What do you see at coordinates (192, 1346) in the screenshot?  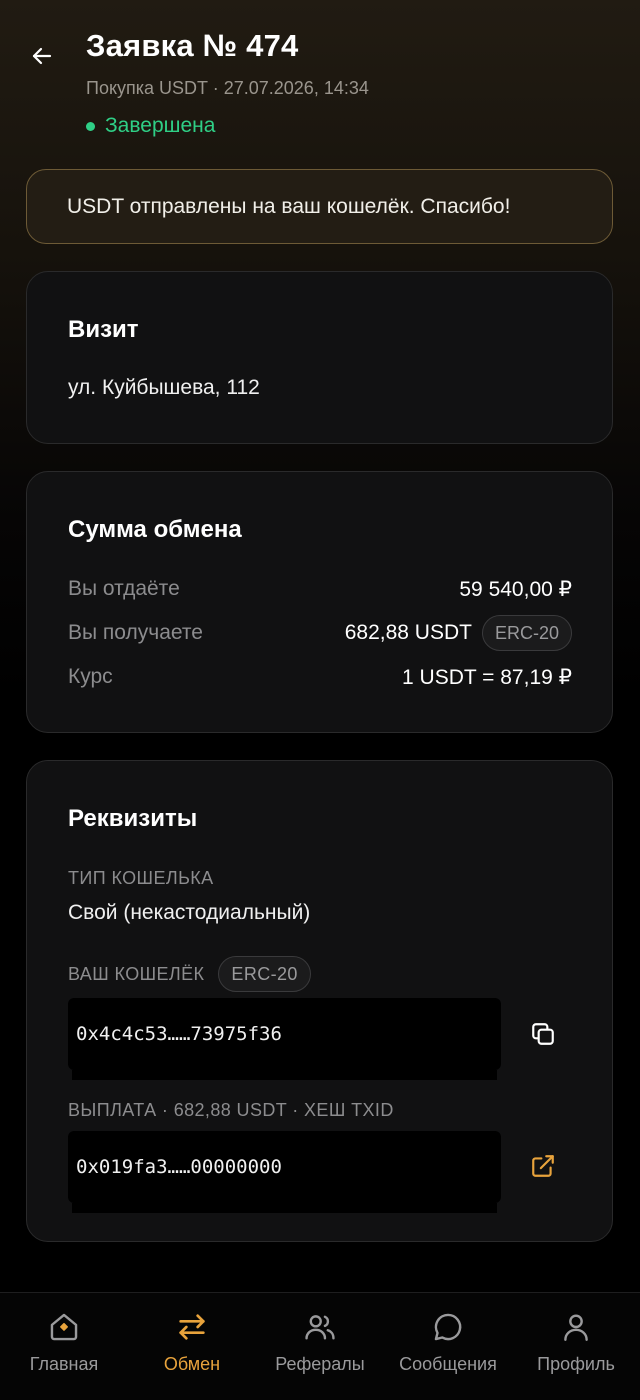 I see `tab-exchange: Обмен` at bounding box center [192, 1346].